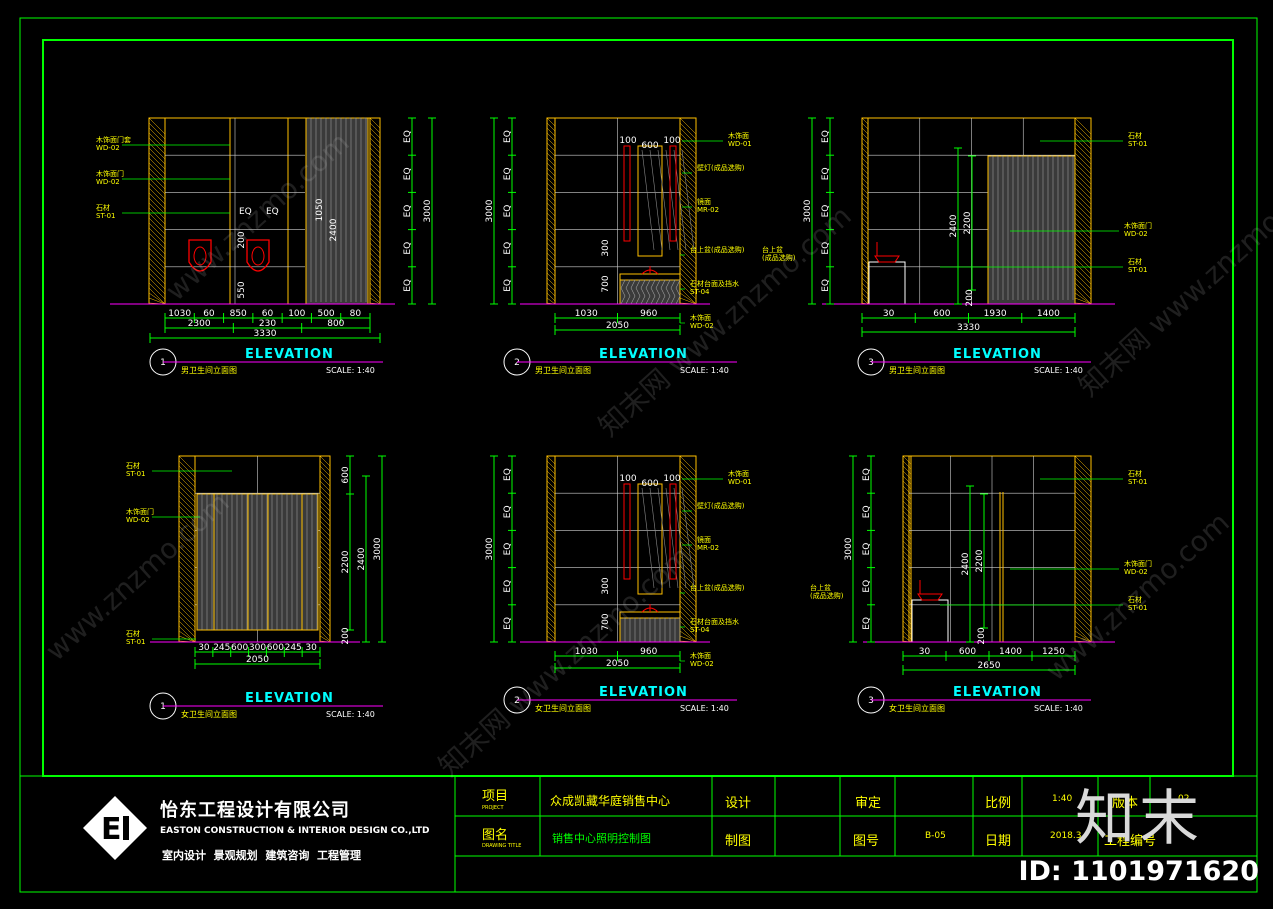 The height and width of the screenshot is (909, 1273). What do you see at coordinates (700, 655) in the screenshot?
I see `material-label: 木饰面` at bounding box center [700, 655].